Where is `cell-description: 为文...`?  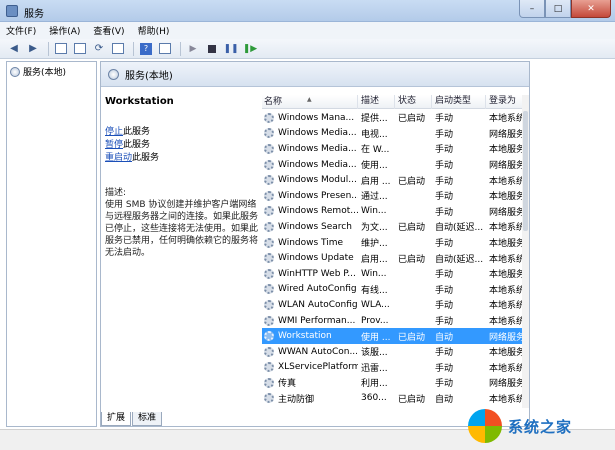
cell-description: 为文... is located at coordinates (374, 228).